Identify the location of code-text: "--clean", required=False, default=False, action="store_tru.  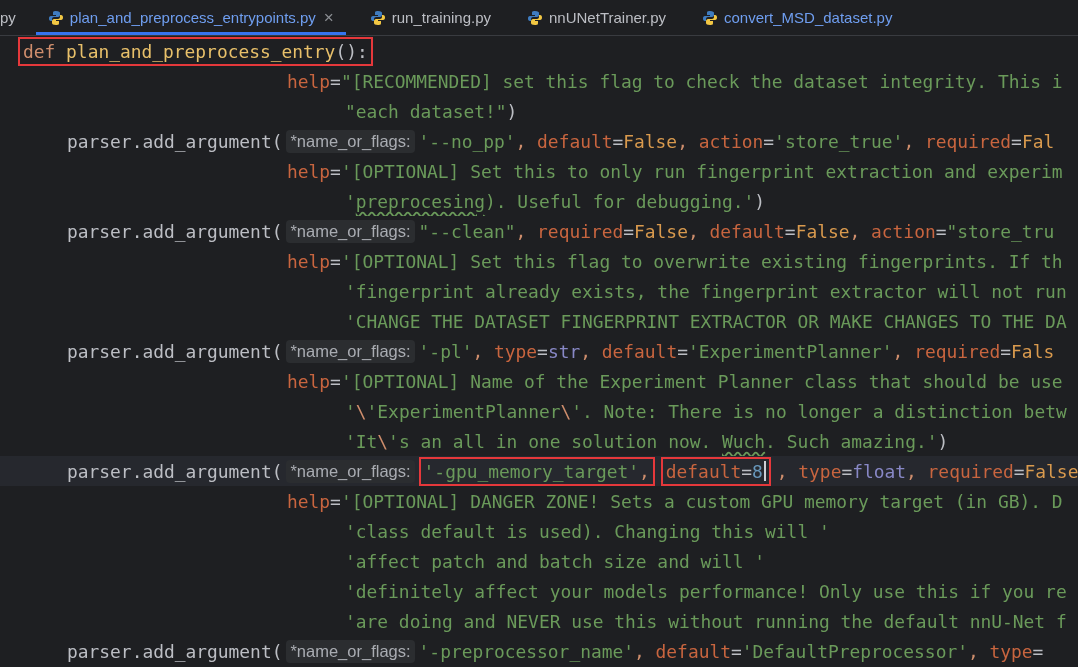
(736, 231).